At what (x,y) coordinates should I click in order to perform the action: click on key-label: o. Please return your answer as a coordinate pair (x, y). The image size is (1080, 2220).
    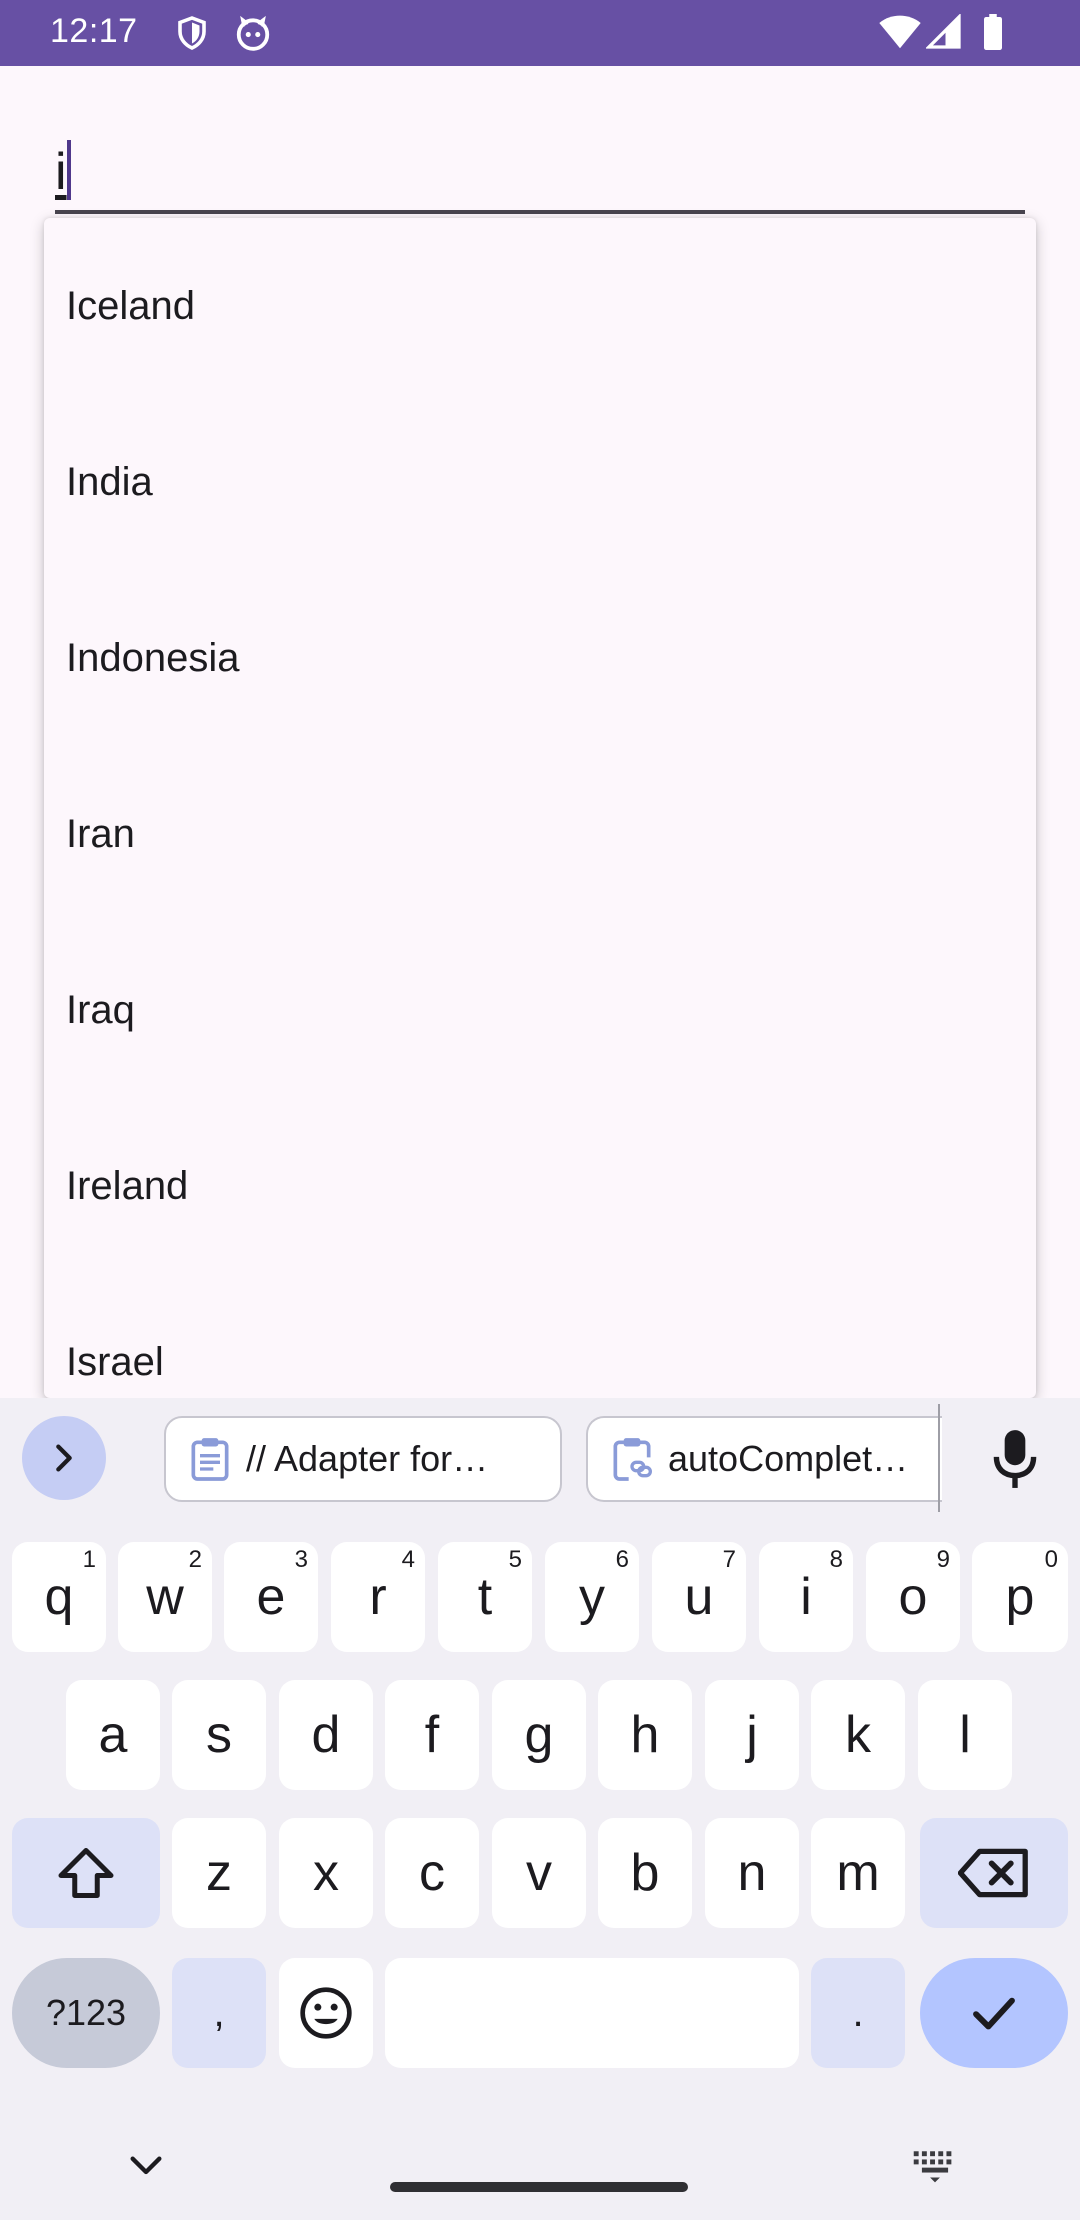
    Looking at the image, I should click on (913, 1597).